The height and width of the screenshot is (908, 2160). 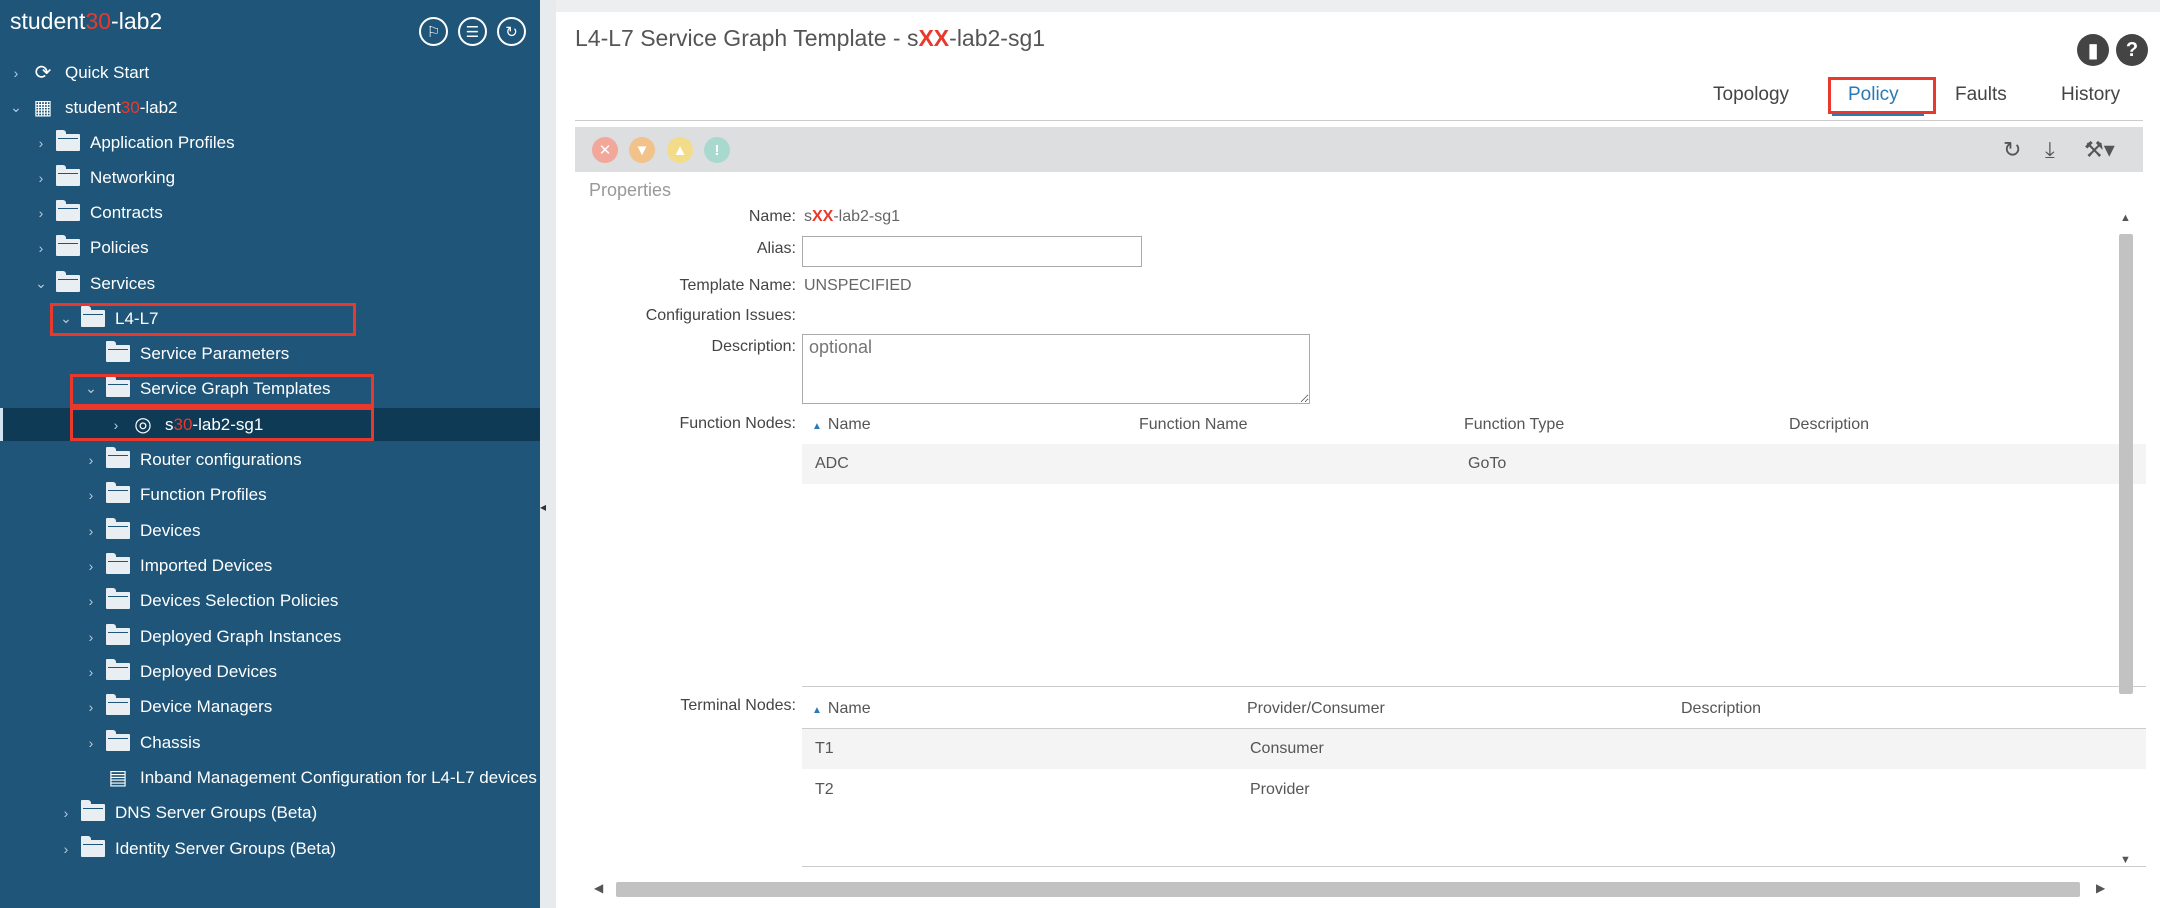 I want to click on scroll-left-icon: ◀, so click(x=598, y=888).